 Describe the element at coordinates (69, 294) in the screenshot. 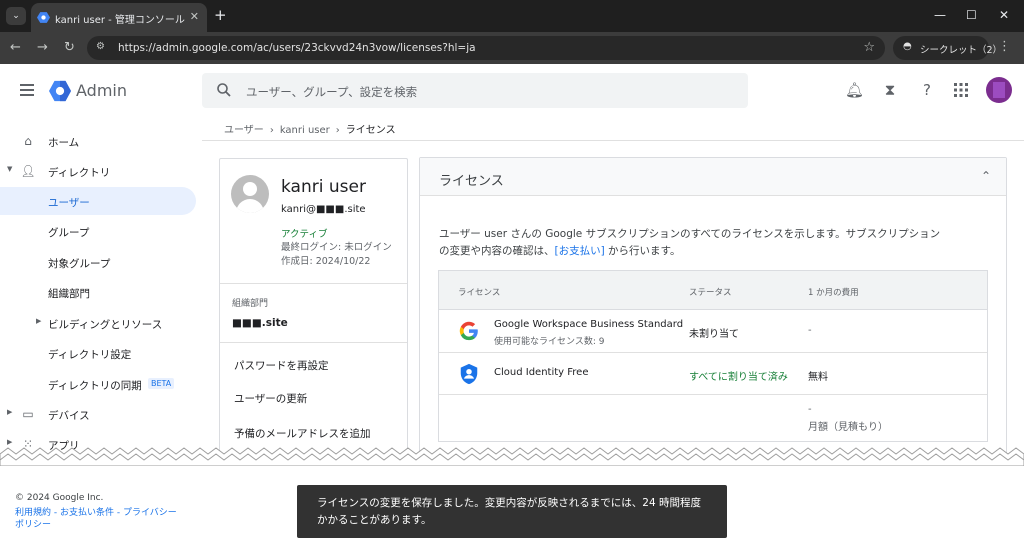

I see `sidebar-label: 組織部門` at that location.